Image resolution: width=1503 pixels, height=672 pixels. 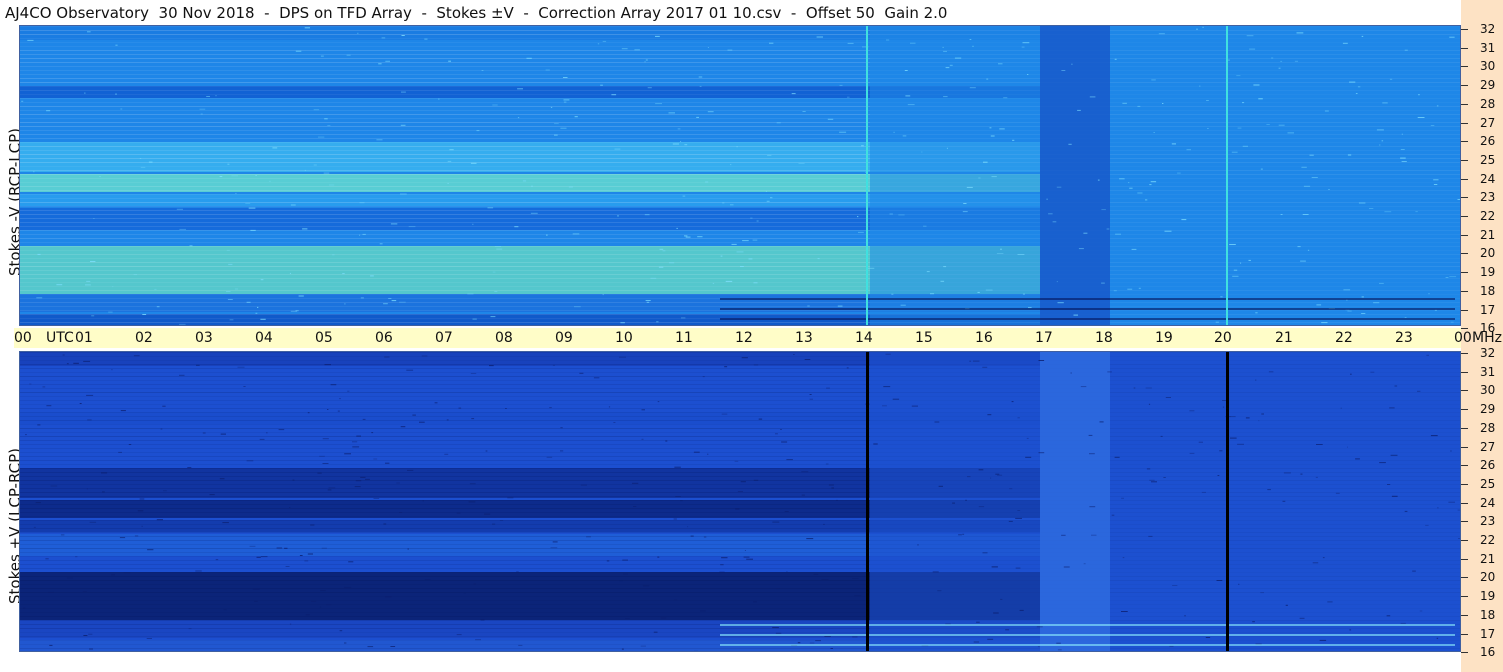 What do you see at coordinates (1075, 502) in the screenshot?
I see `interference-block` at bounding box center [1075, 502].